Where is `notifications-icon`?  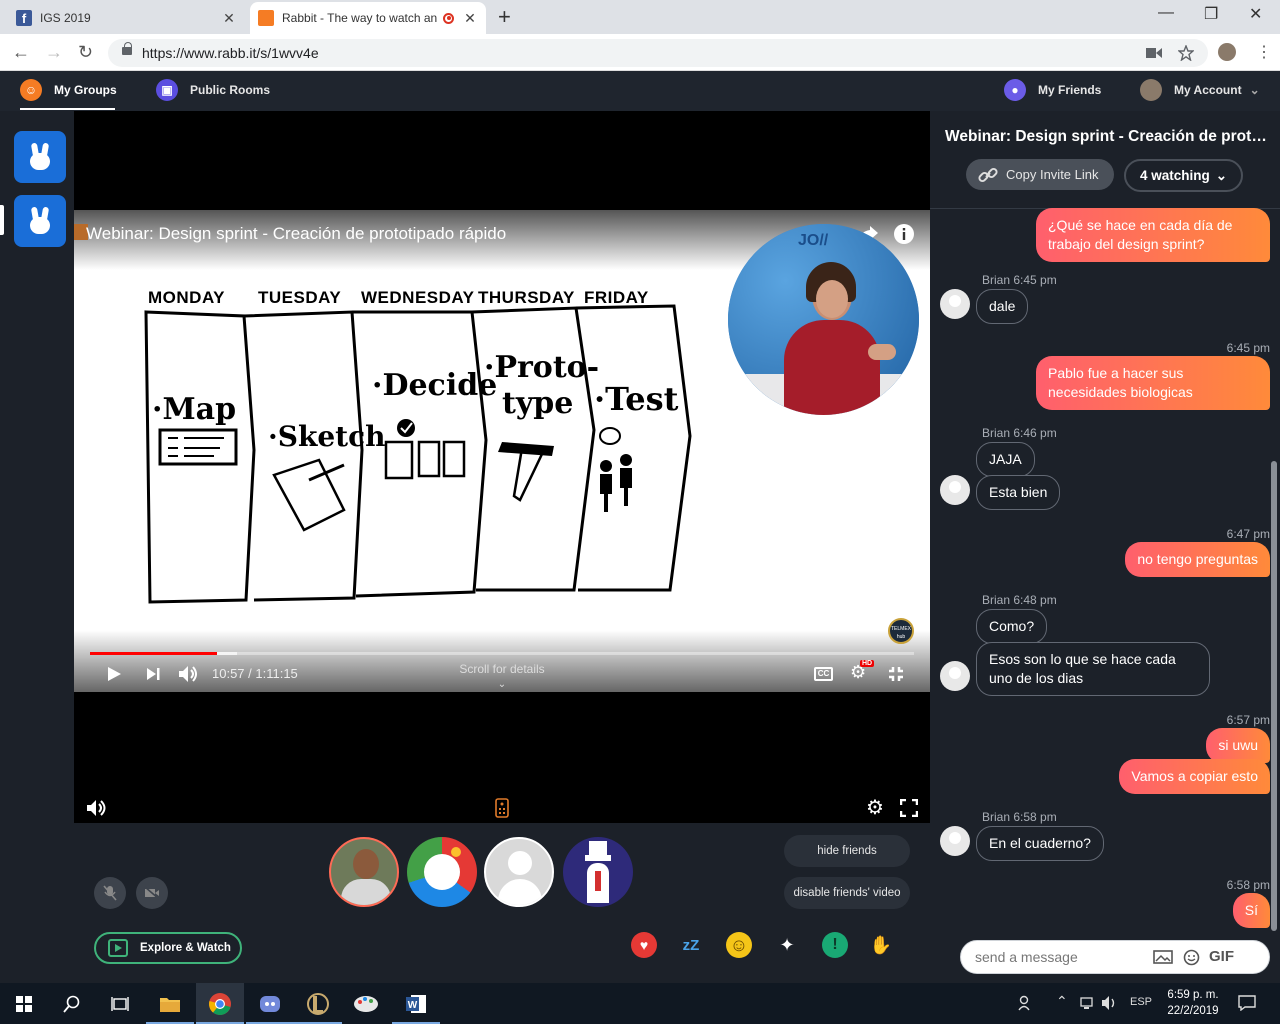 notifications-icon is located at coordinates (1247, 1003).